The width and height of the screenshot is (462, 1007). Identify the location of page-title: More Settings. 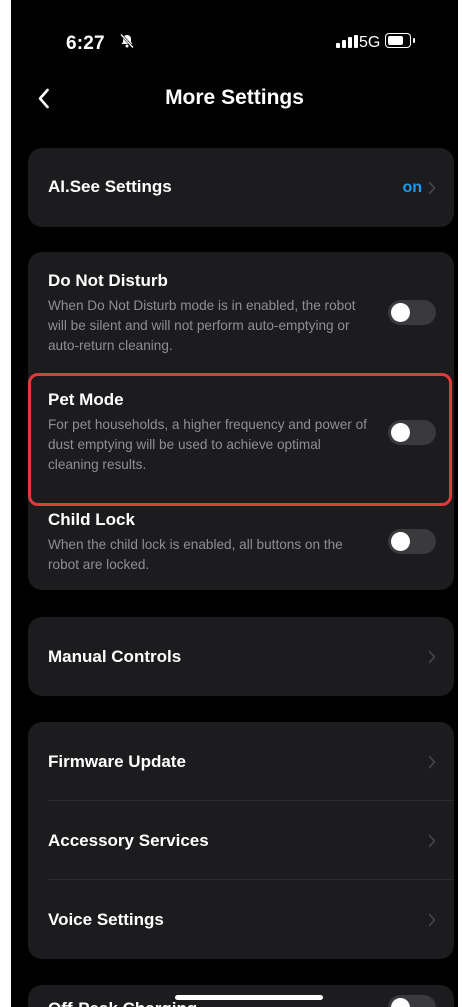
(234, 97).